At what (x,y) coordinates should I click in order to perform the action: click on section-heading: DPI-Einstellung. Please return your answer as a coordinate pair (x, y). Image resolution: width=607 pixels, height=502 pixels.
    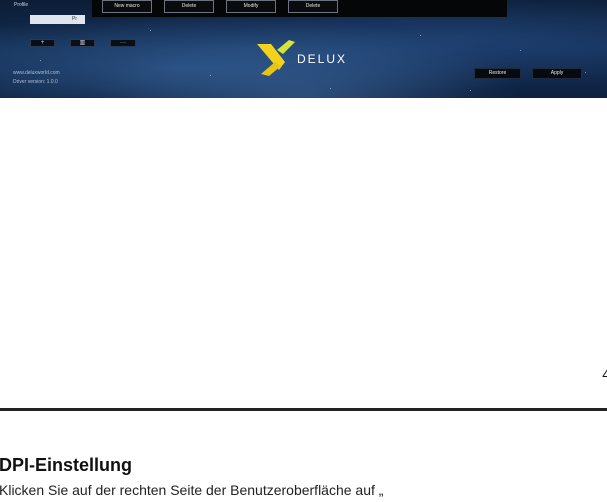
    Looking at the image, I should click on (66, 465).